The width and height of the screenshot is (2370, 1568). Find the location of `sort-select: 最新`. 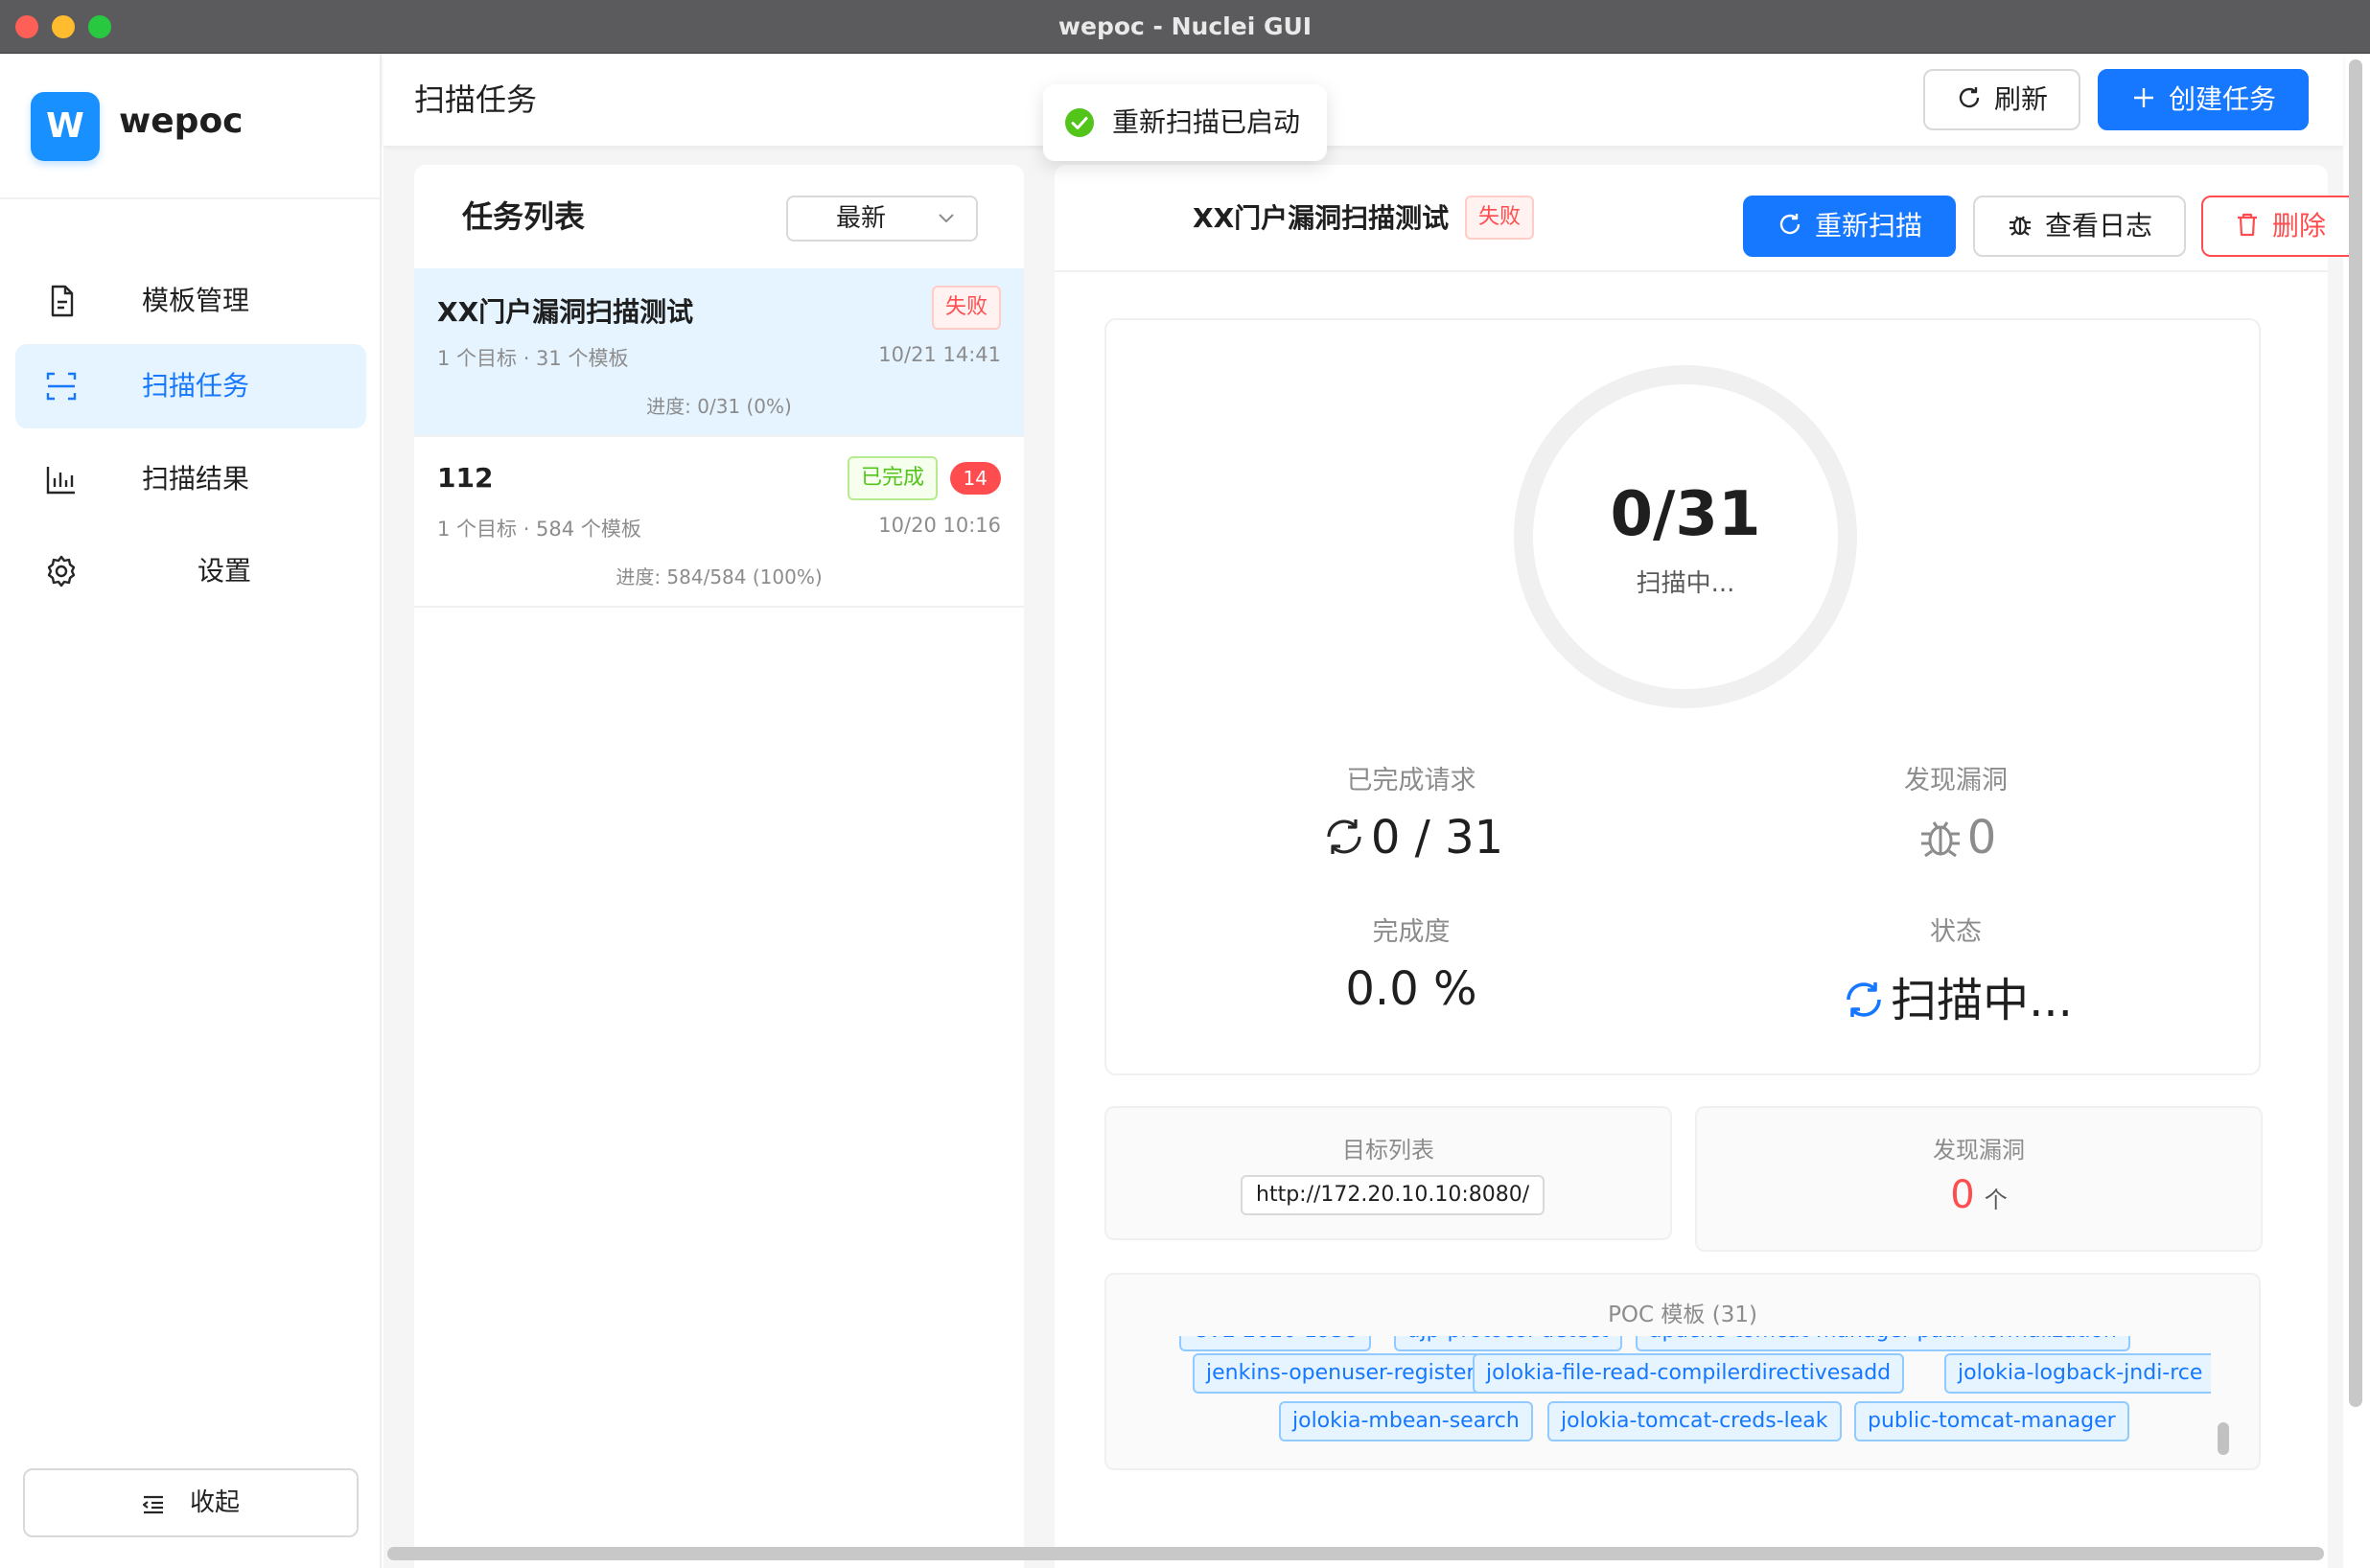

sort-select: 最新 is located at coordinates (882, 219).